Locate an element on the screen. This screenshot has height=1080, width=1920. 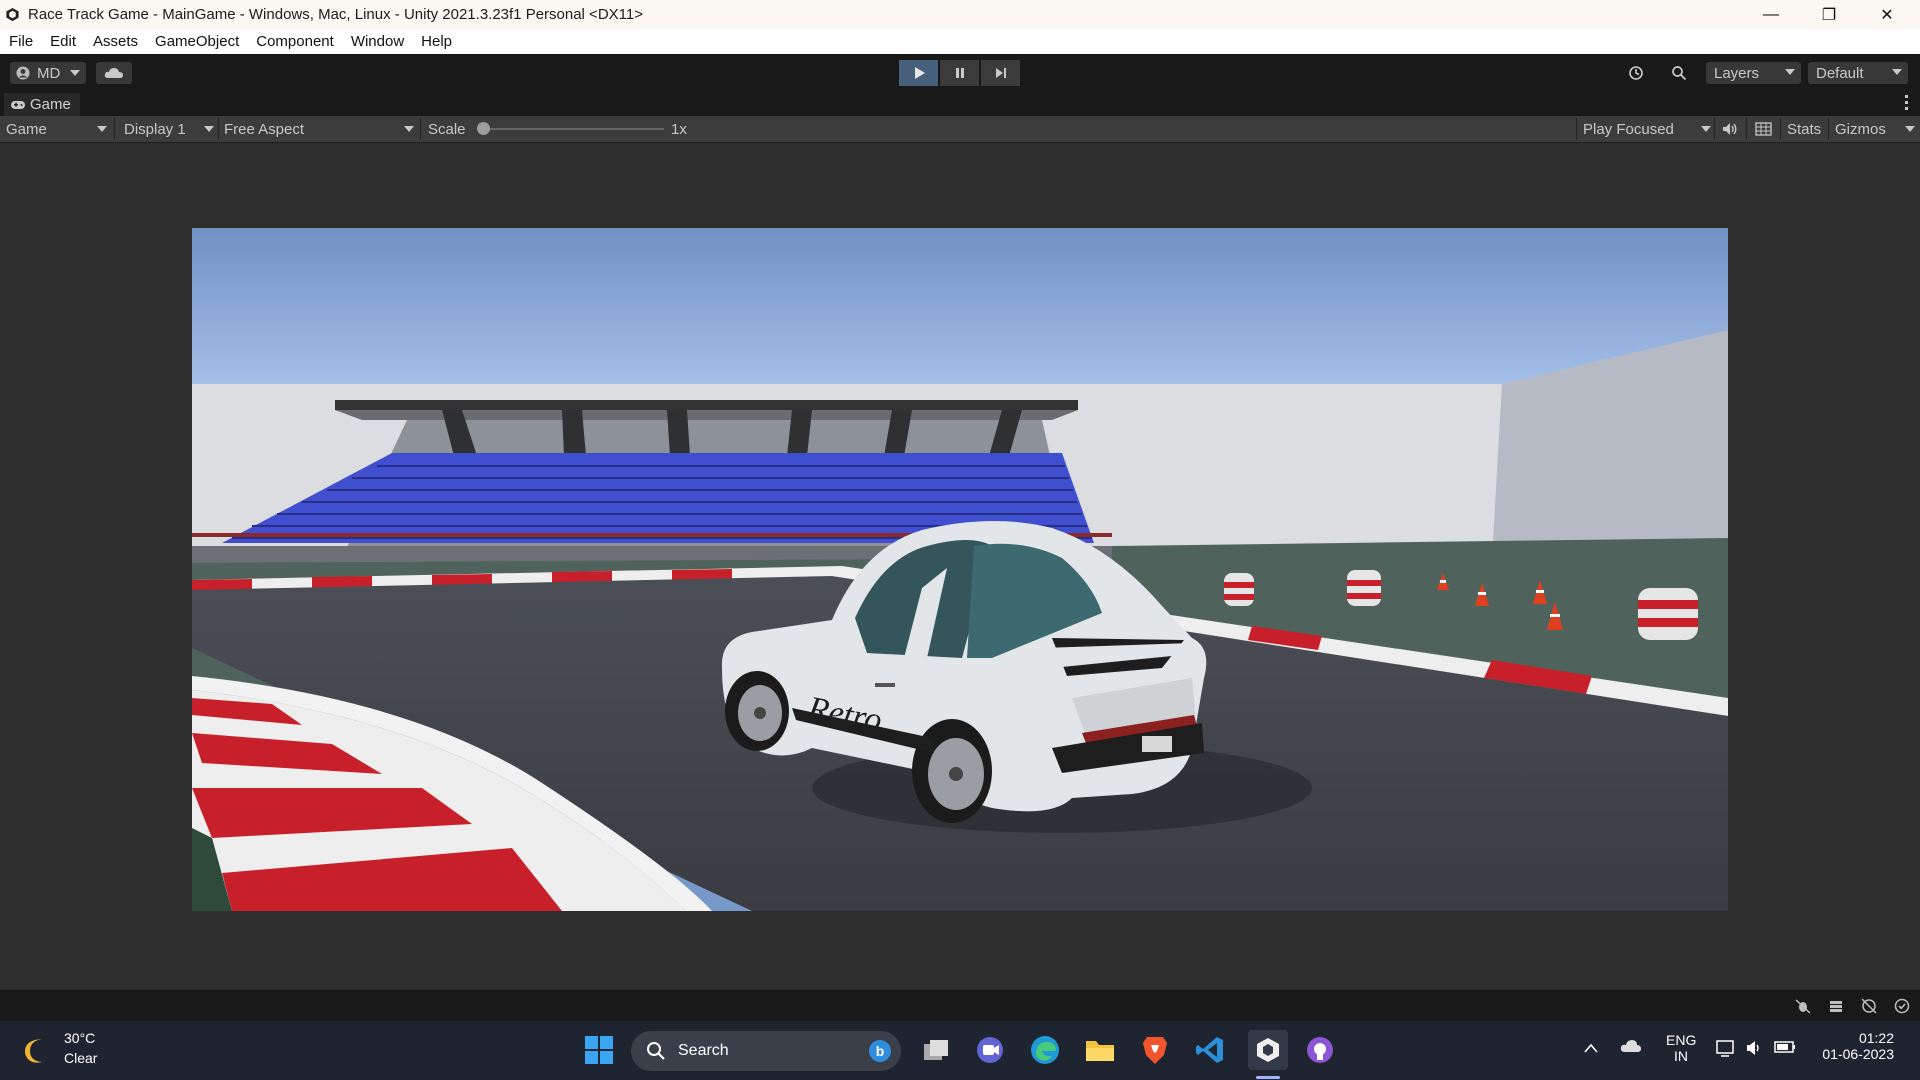
unity-logo-icon is located at coordinates (12, 14).